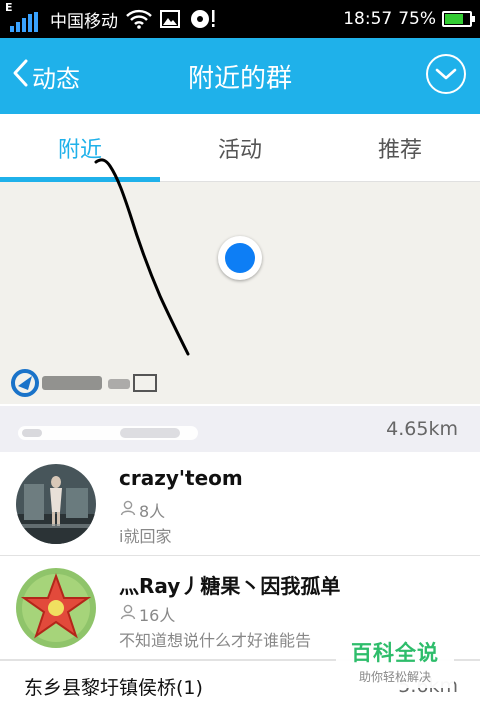  Describe the element at coordinates (230, 586) in the screenshot. I see `group-name: 灬Ray丿糖果丶因我孤单` at that location.